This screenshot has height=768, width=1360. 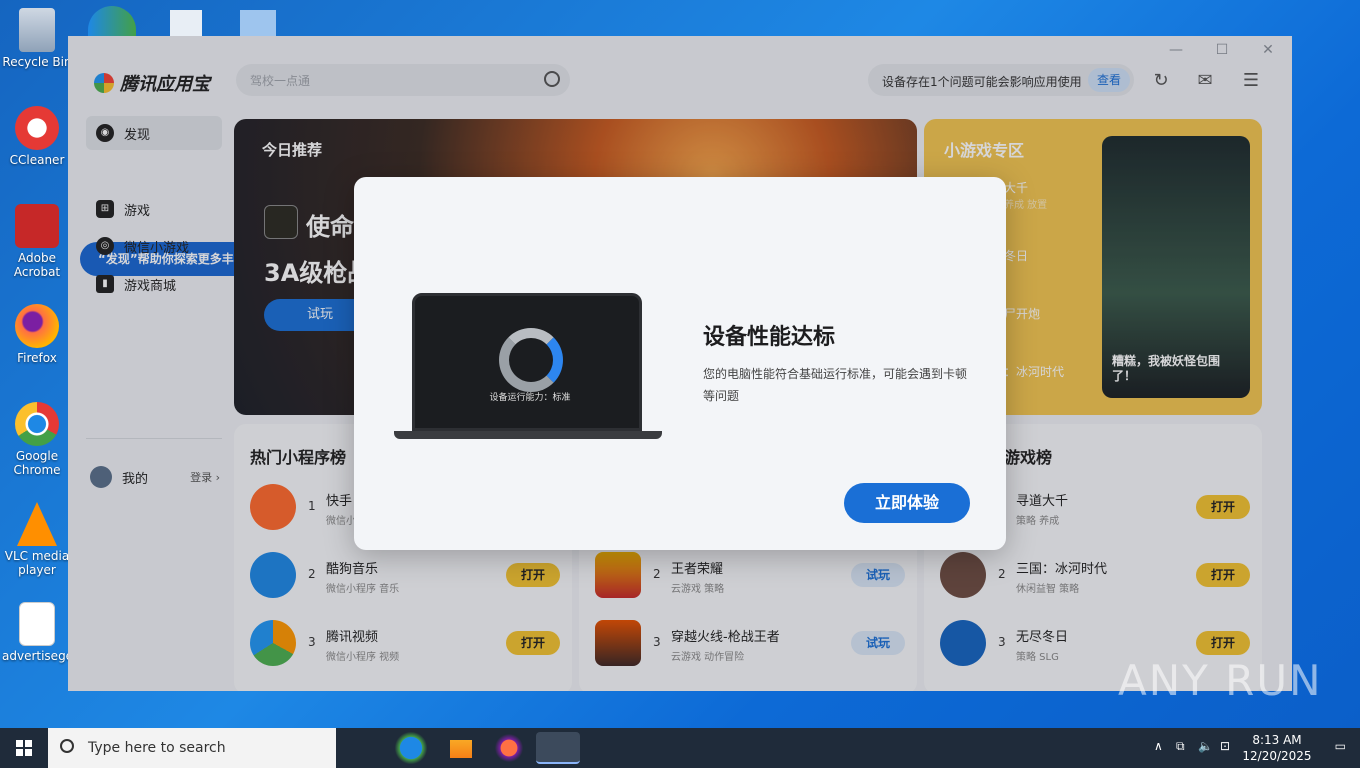 I want to click on notification-icon: ▭, so click(x=1340, y=746).